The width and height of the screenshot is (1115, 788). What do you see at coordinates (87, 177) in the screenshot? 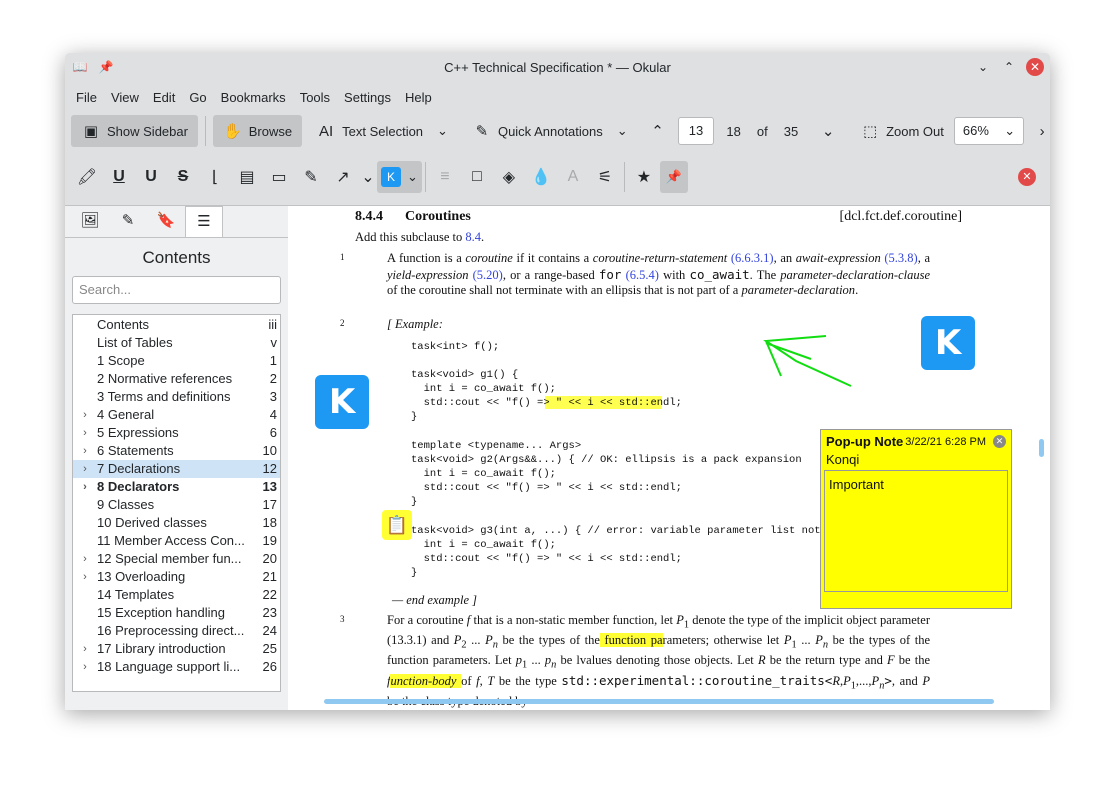
I see `highlighter-icon: 🖍` at bounding box center [87, 177].